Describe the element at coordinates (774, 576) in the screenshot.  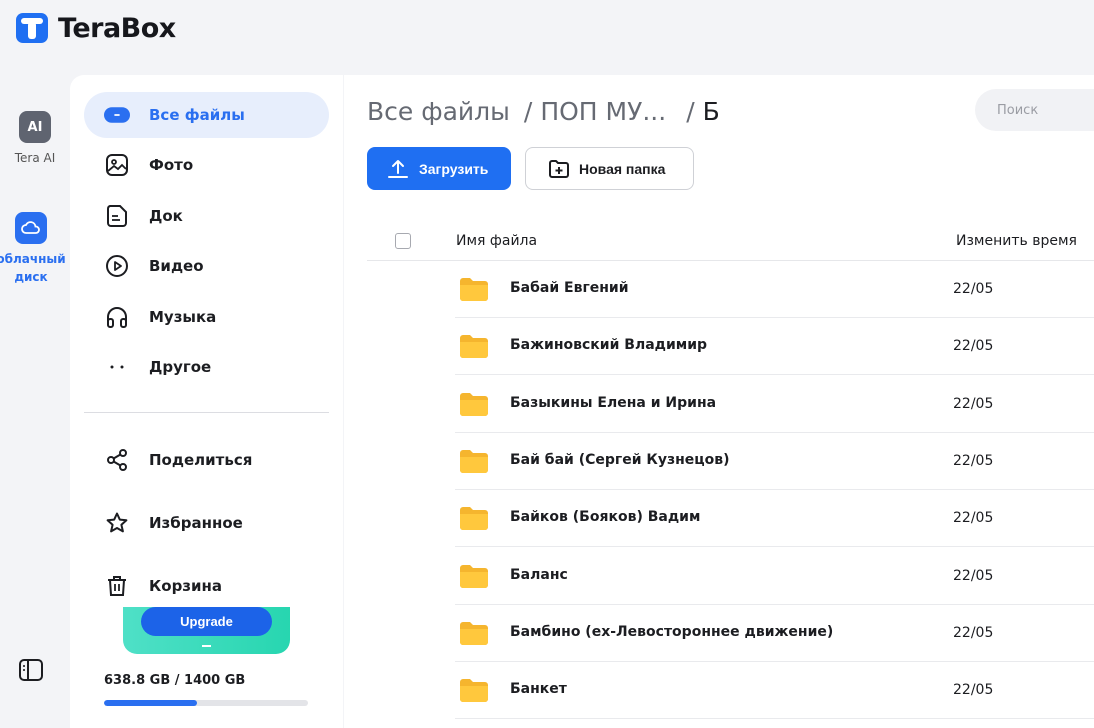
I see `table-row: Баланс 22/05` at that location.